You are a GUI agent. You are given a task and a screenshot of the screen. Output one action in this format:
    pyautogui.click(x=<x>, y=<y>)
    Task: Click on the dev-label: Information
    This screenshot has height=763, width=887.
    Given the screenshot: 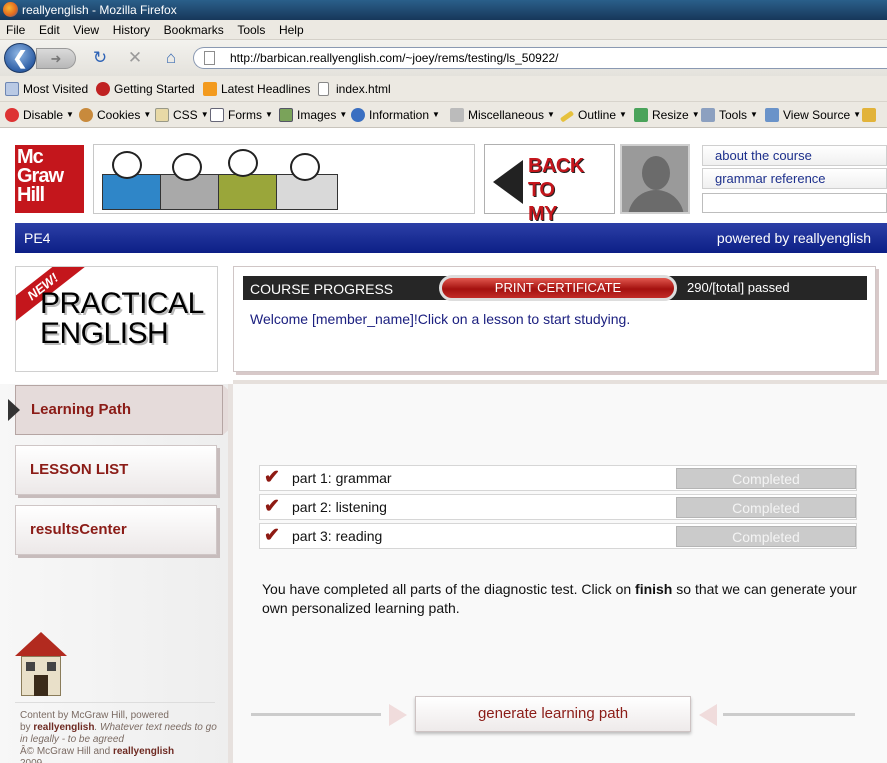 What is the action you would take?
    pyautogui.click(x=399, y=115)
    